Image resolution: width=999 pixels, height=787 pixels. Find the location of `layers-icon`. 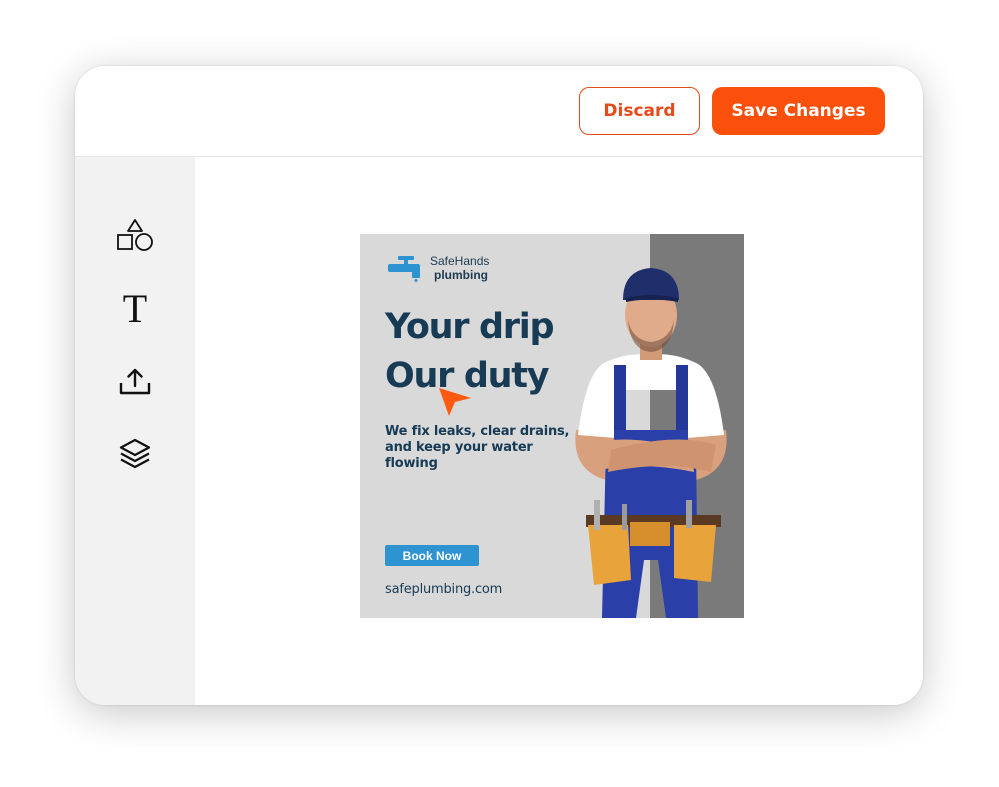

layers-icon is located at coordinates (135, 453).